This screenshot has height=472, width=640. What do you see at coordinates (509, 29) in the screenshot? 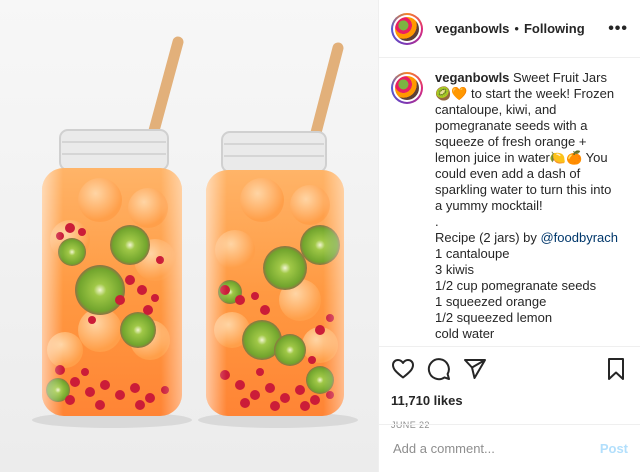
I see `post-header: veganbowls • Following •••` at bounding box center [509, 29].